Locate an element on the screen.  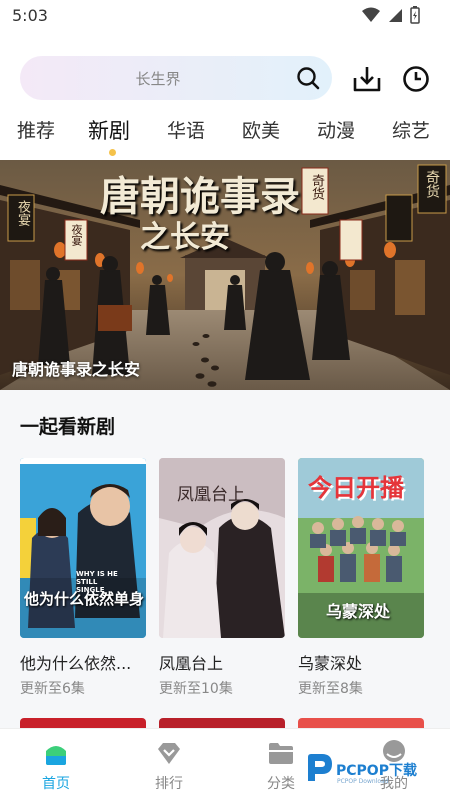
drama-card: 今日开播 乌蒙深处 乌蒙深处 更新至8集 is located at coordinates (361, 577).